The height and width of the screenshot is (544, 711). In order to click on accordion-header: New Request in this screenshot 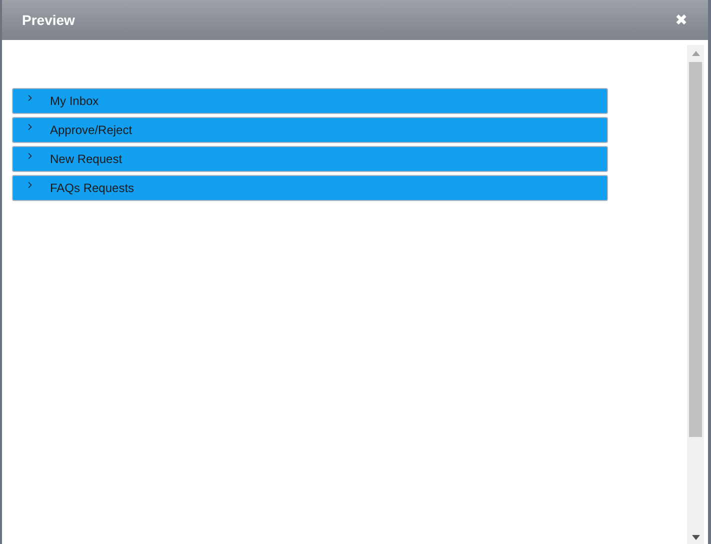, I will do `click(310, 159)`.